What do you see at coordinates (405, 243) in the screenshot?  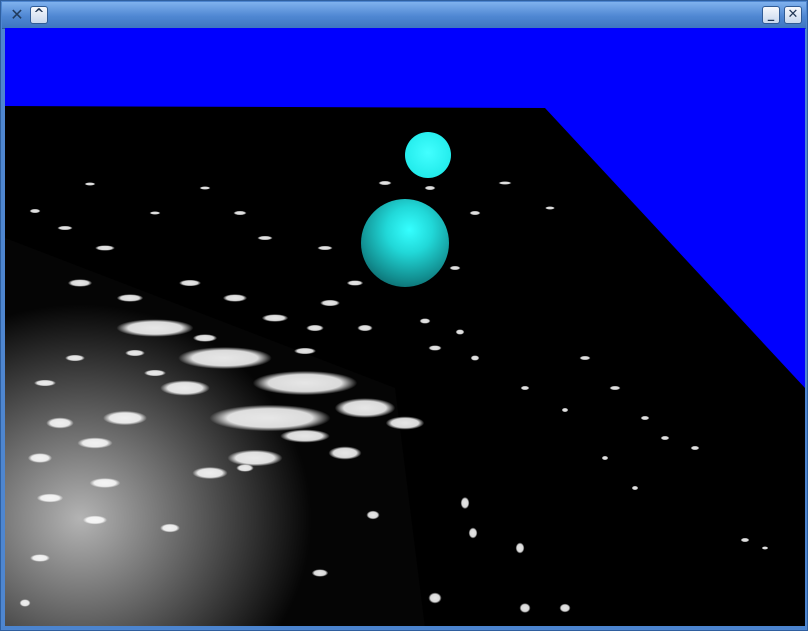 I see `large-sphere` at bounding box center [405, 243].